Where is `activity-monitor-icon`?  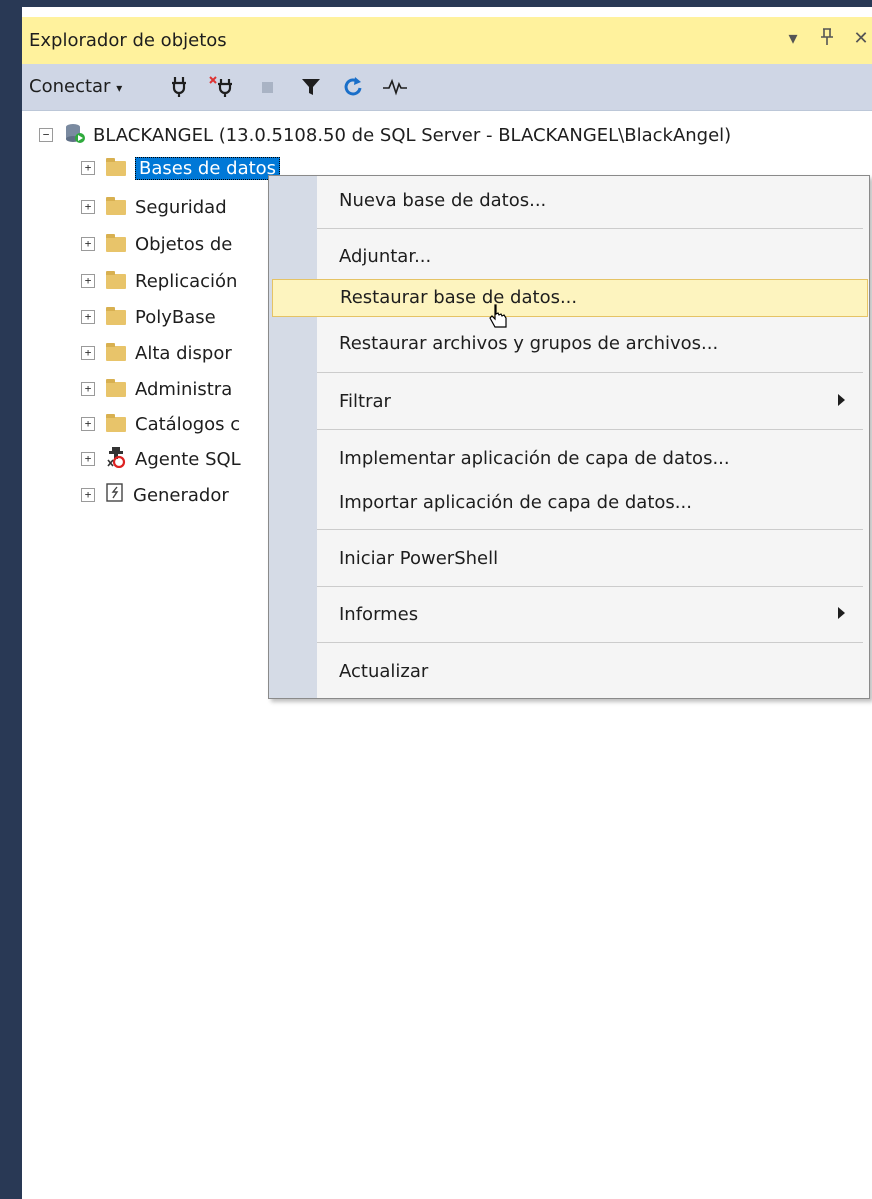 activity-monitor-icon is located at coordinates (395, 88).